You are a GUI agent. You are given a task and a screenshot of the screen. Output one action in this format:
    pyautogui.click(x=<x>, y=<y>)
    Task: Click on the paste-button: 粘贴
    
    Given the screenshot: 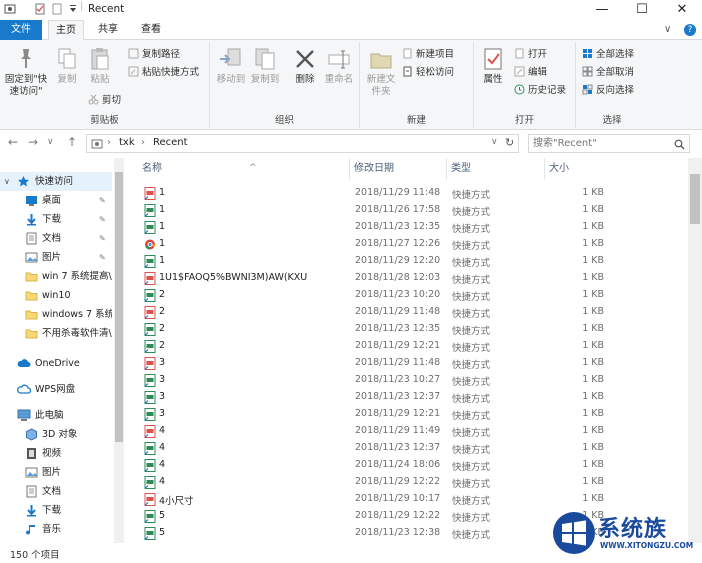 What is the action you would take?
    pyautogui.click(x=100, y=66)
    